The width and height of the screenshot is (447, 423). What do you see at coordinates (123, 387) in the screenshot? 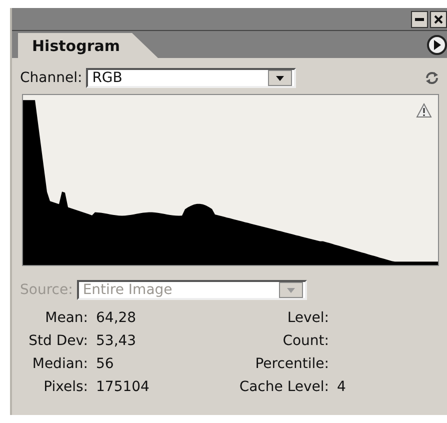
I see `stat-value: 175104` at bounding box center [123, 387].